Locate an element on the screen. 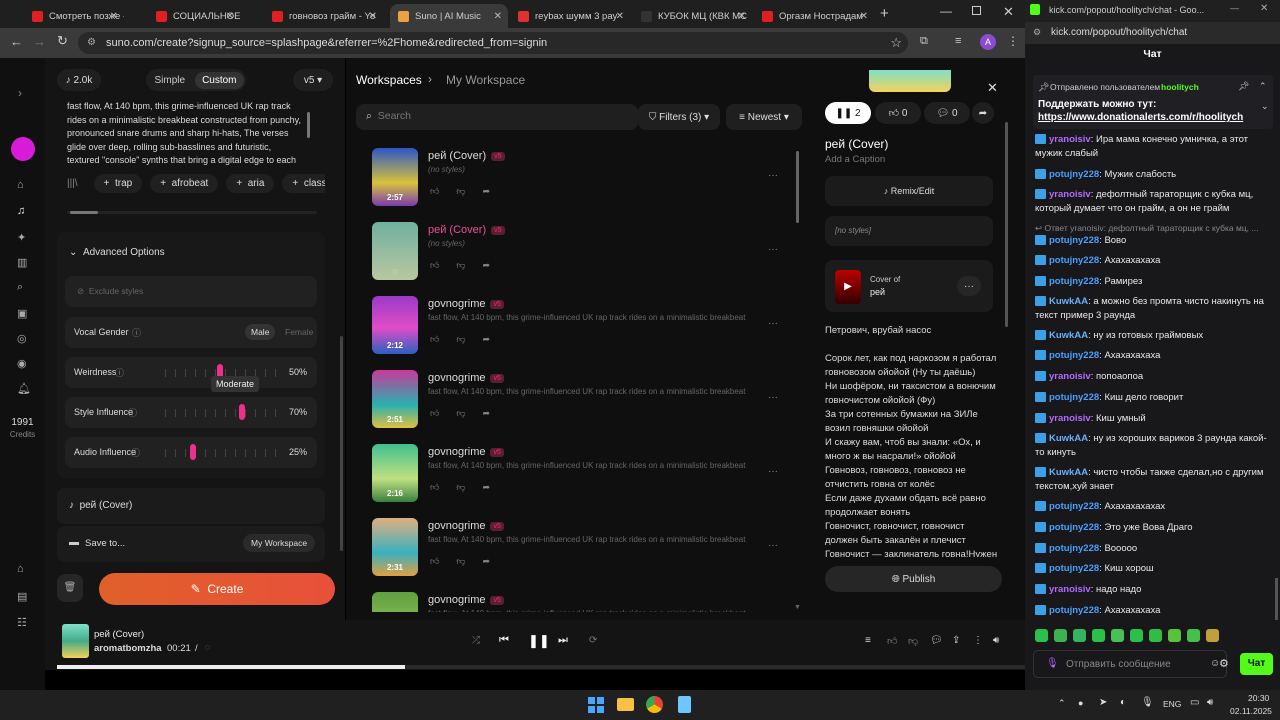 The height and width of the screenshot is (720, 1280). browser-tab: СОЦИАЛЬНОЕ ДНО✕ is located at coordinates (194, 16).